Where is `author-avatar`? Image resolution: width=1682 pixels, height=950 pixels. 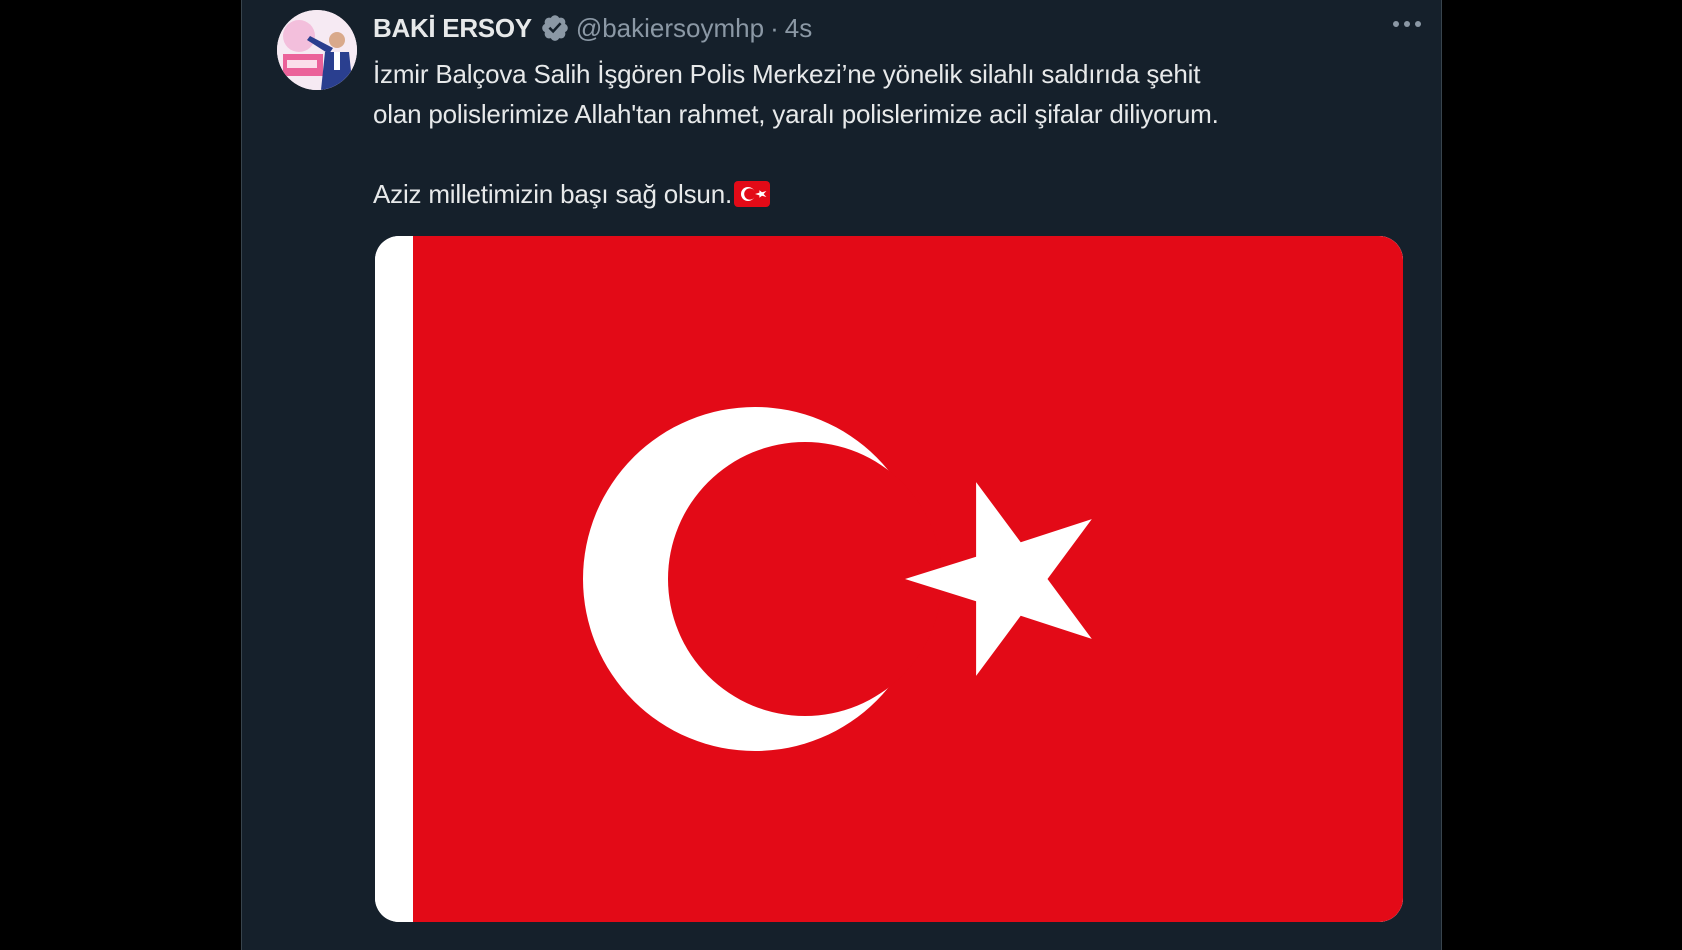 author-avatar is located at coordinates (317, 50).